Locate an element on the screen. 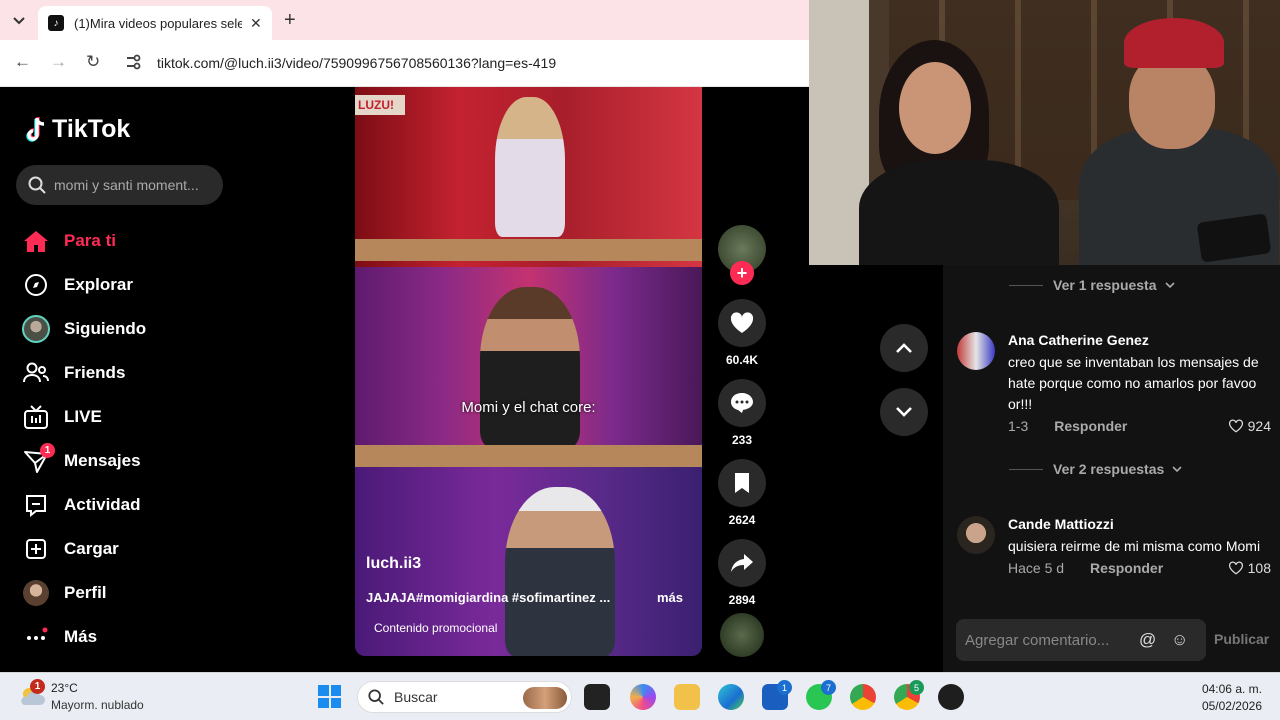 Image resolution: width=1280 pixels, height=720 pixels. comment-icon is located at coordinates (742, 403).